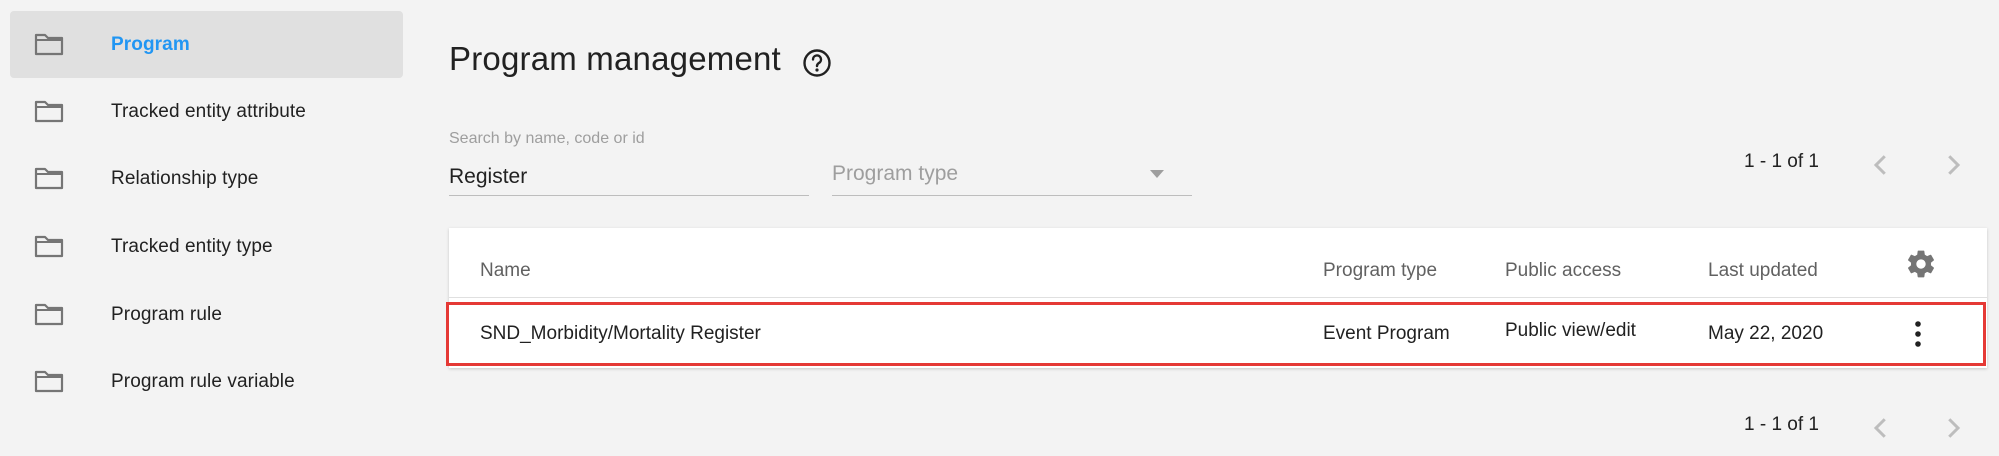 This screenshot has width=1999, height=456. Describe the element at coordinates (547, 138) in the screenshot. I see `search-label: Search by name, code or id` at that location.